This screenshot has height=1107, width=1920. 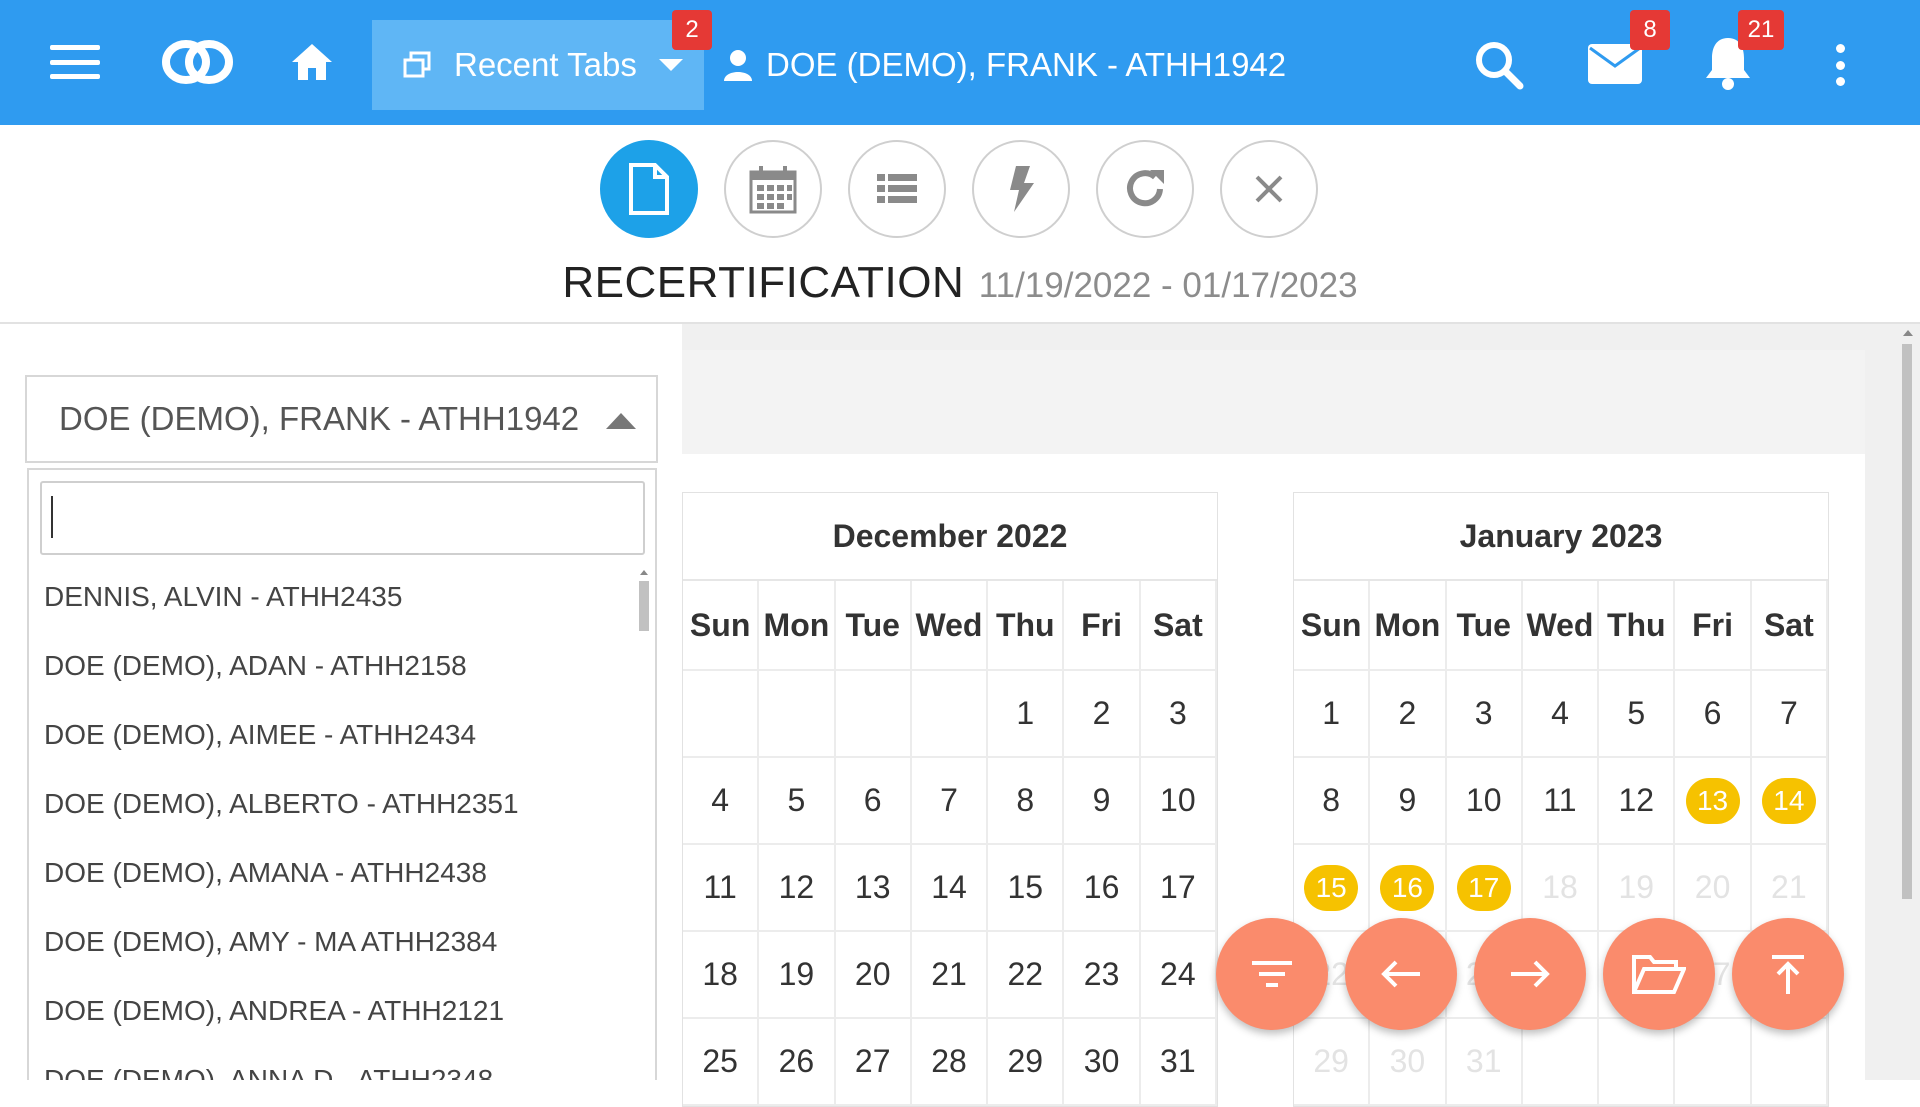 I want to click on close-icon, so click(x=1269, y=189).